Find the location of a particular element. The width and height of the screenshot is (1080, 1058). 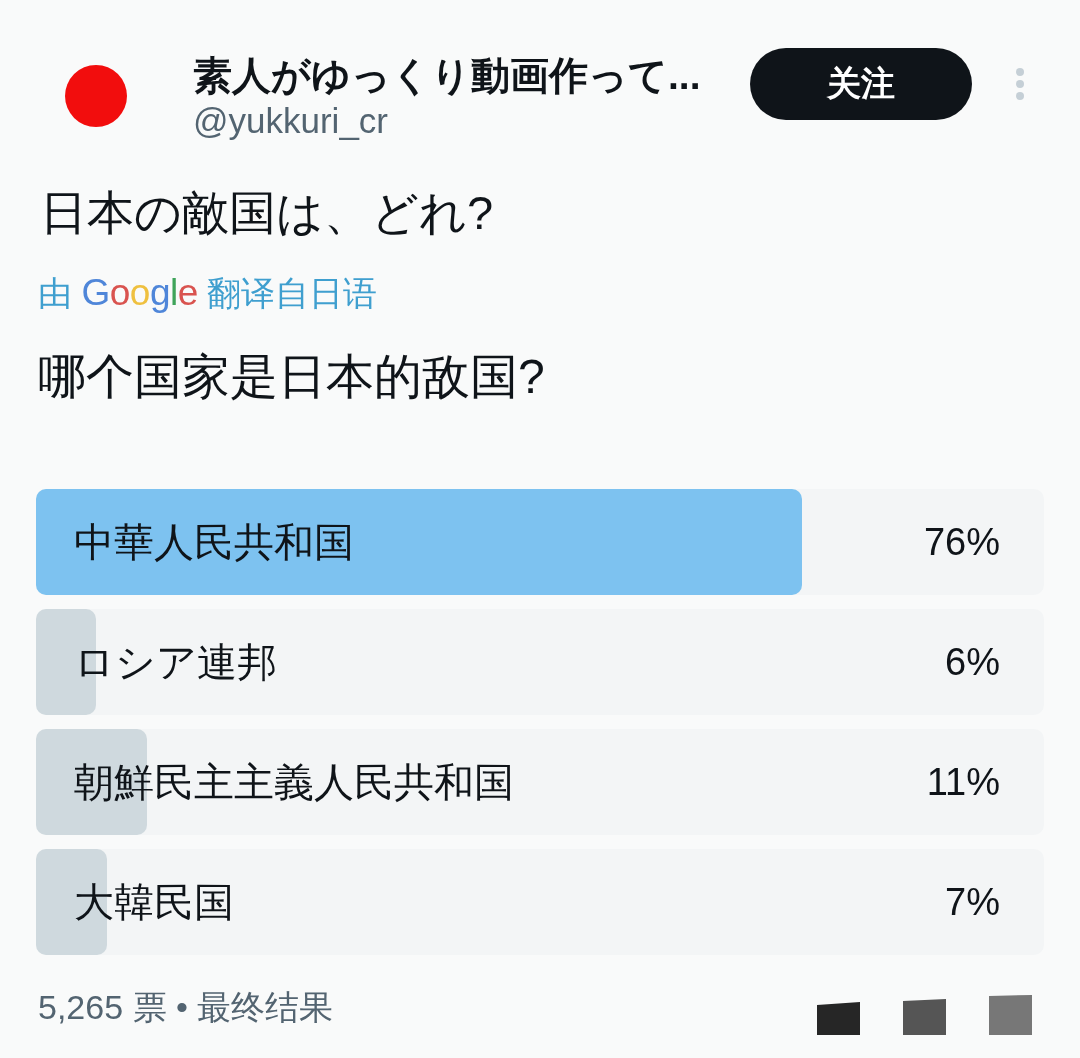

option-percent: 76% is located at coordinates (961, 542).